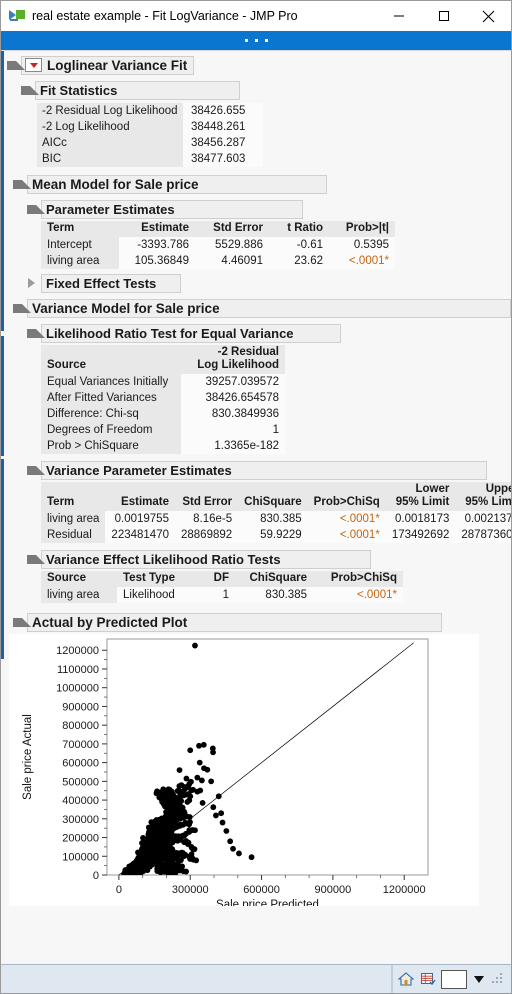  What do you see at coordinates (206, 519) in the screenshot?
I see `cell-std-error: 8.16e-5` at bounding box center [206, 519].